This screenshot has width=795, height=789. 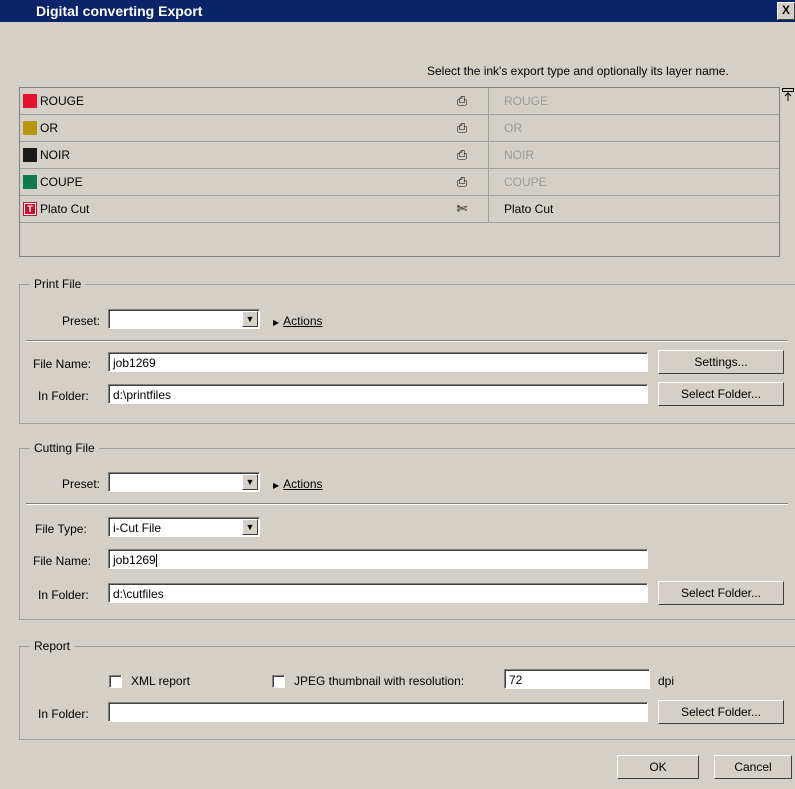 I want to click on ok-button: OK, so click(x=658, y=767).